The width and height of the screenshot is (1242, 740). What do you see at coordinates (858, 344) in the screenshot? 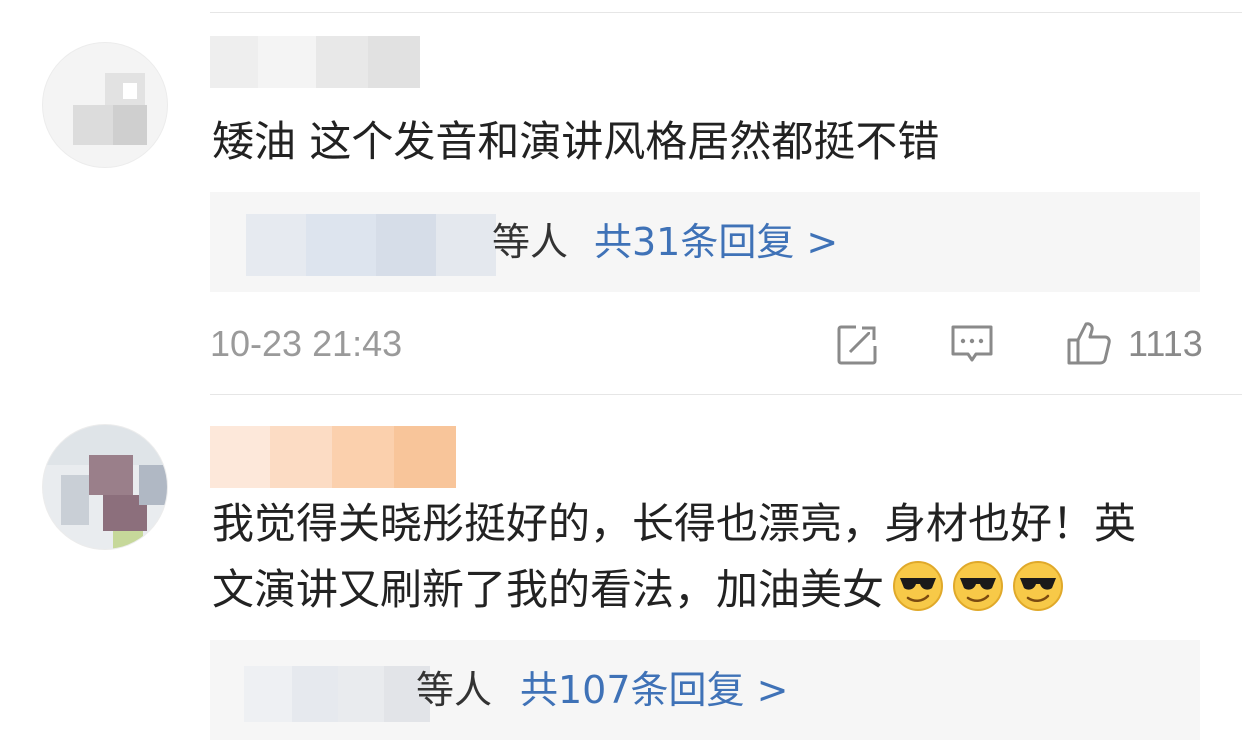
I see `share-icon` at bounding box center [858, 344].